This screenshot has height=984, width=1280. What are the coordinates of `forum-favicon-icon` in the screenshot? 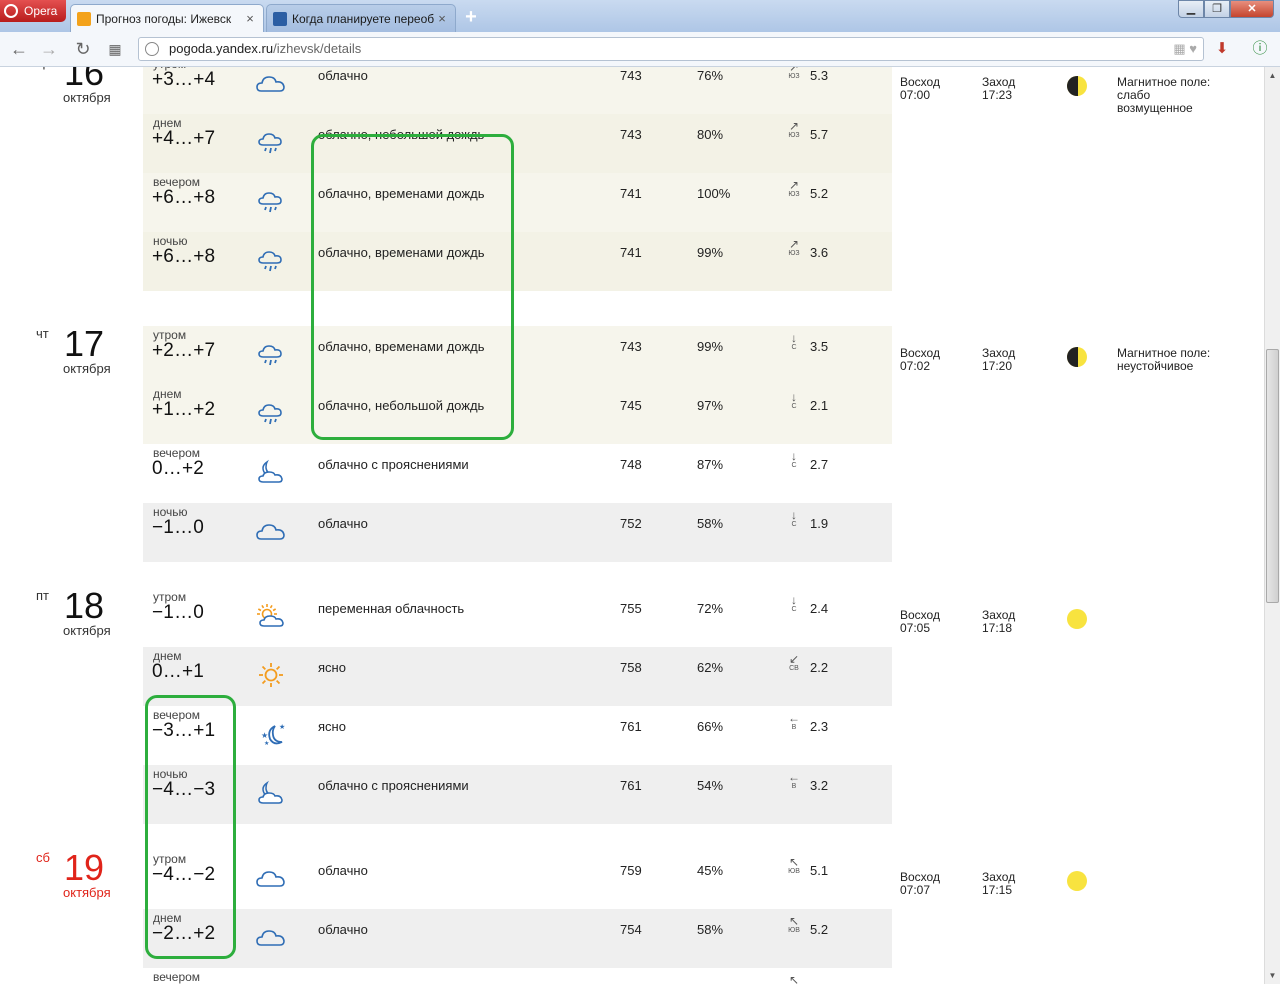 It's located at (280, 18).